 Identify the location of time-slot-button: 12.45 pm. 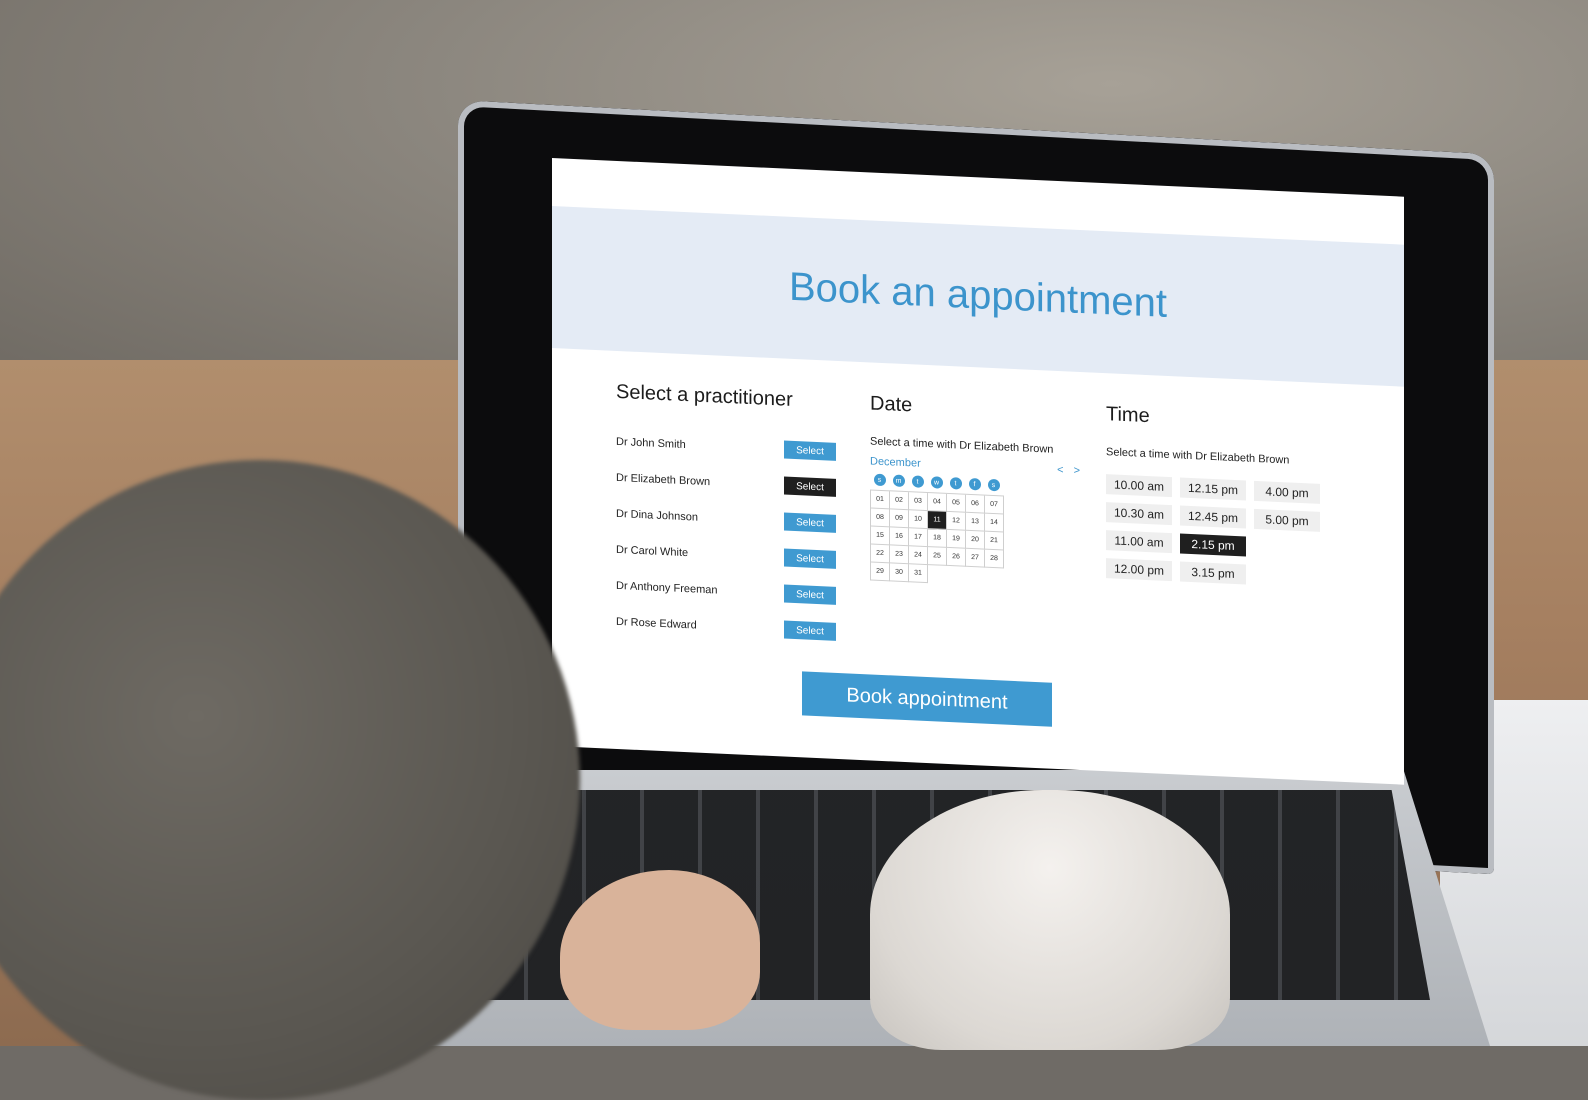
(1213, 517).